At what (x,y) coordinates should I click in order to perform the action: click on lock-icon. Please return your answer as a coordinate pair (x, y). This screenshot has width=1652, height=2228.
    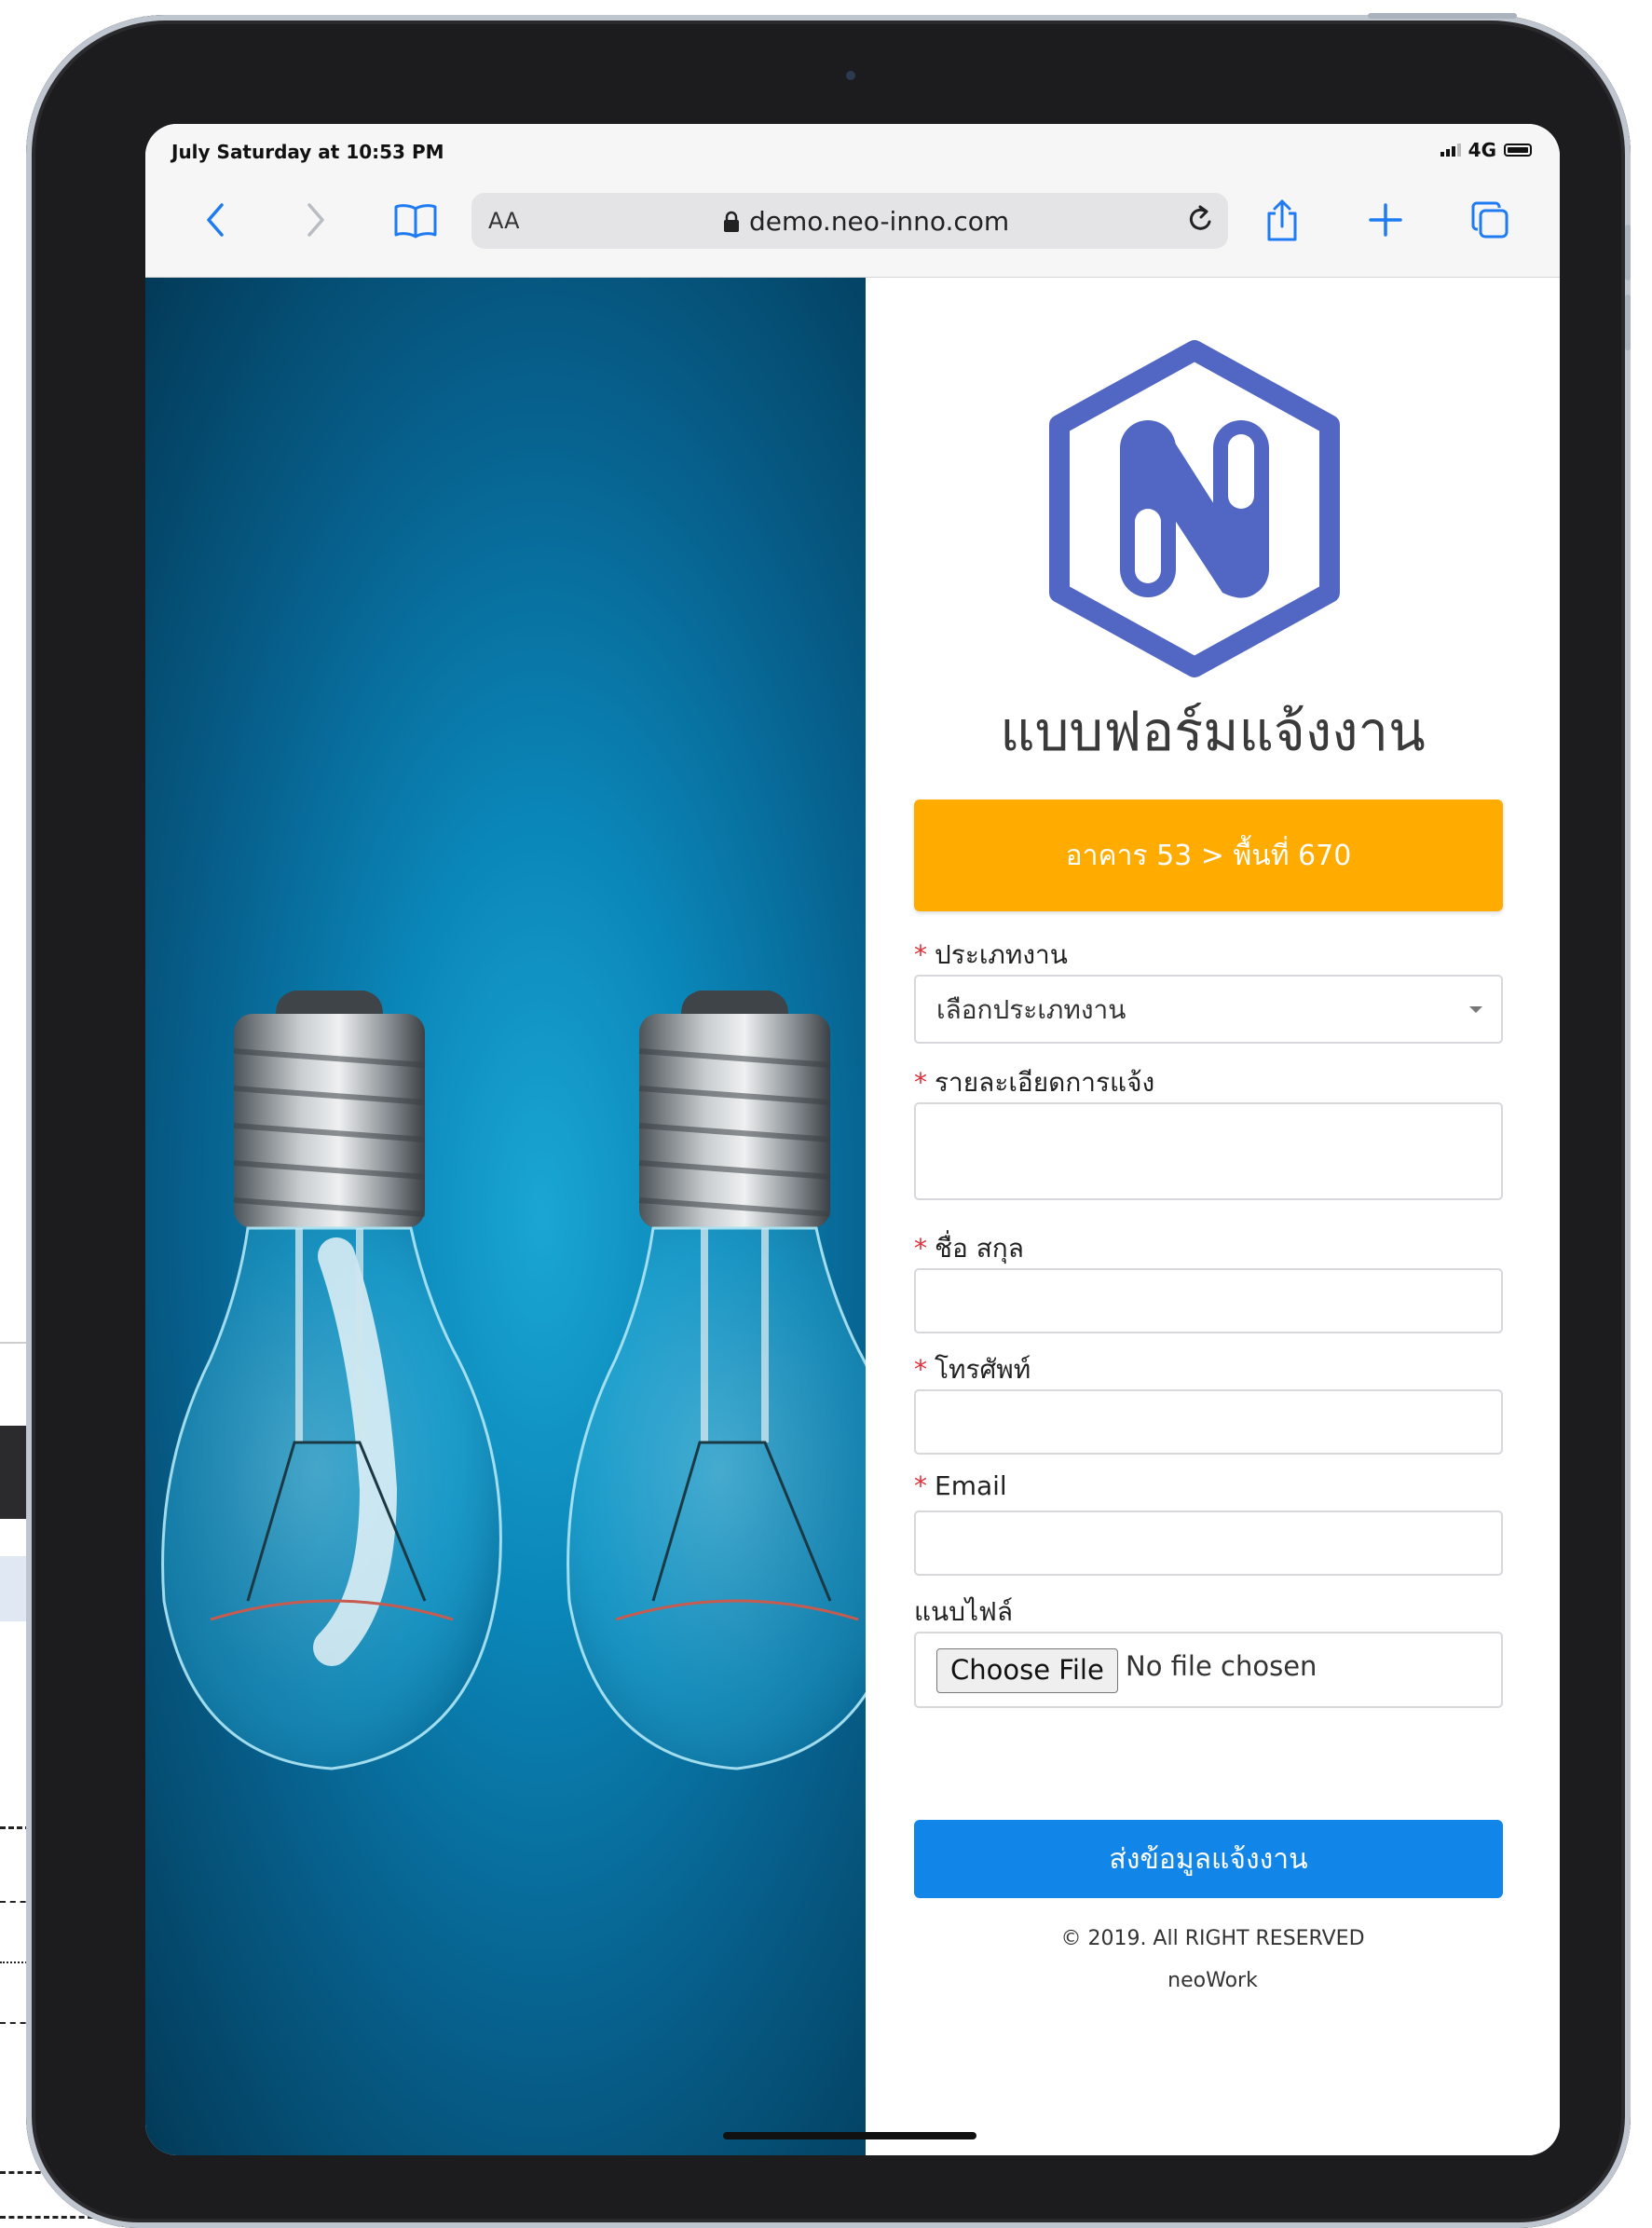
    Looking at the image, I should click on (731, 222).